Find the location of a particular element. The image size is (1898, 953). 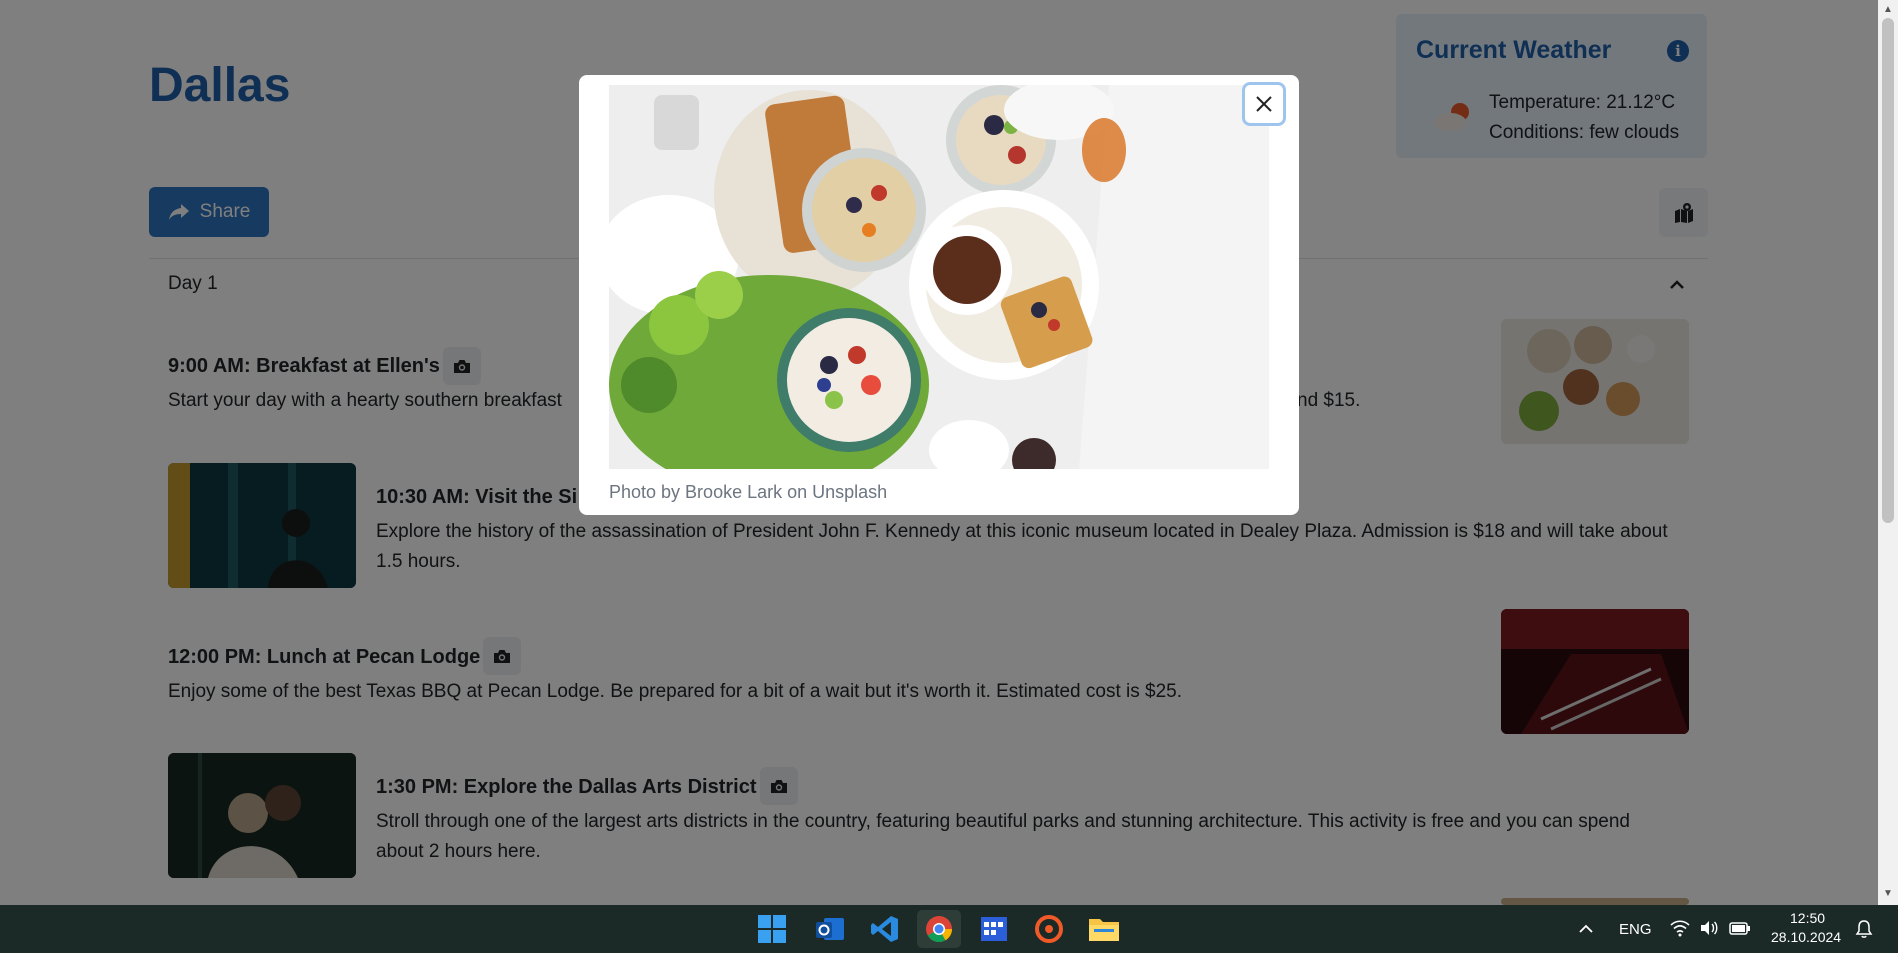

taskbar: ENG 12:50 28.10.2024 is located at coordinates (949, 929).